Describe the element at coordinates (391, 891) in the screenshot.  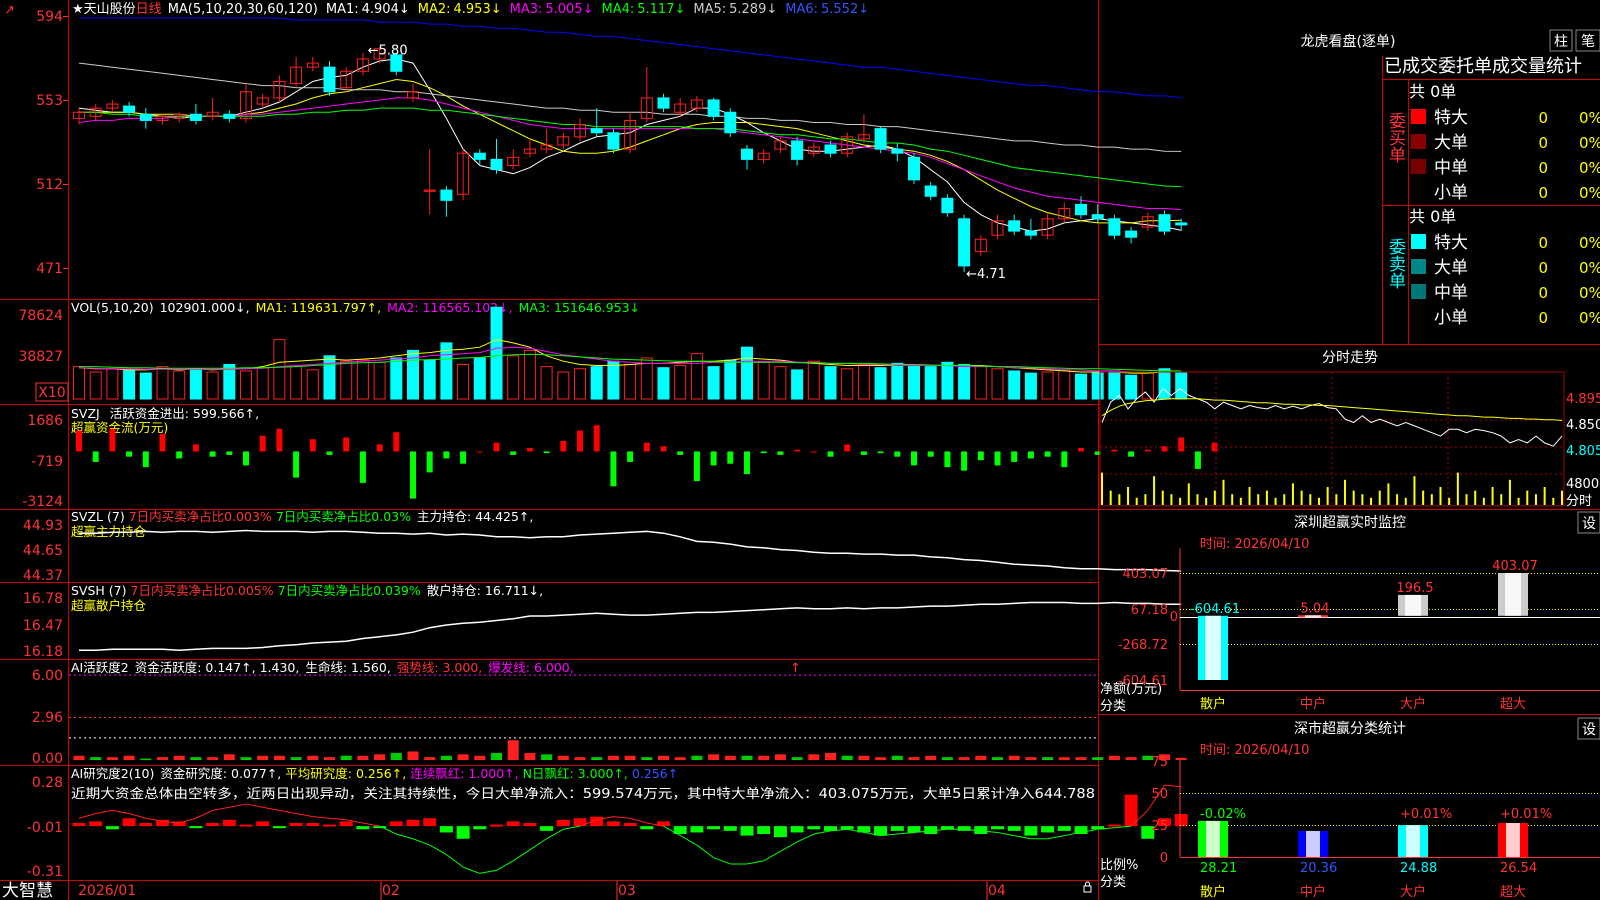
I see `x-axis-label: 02` at that location.